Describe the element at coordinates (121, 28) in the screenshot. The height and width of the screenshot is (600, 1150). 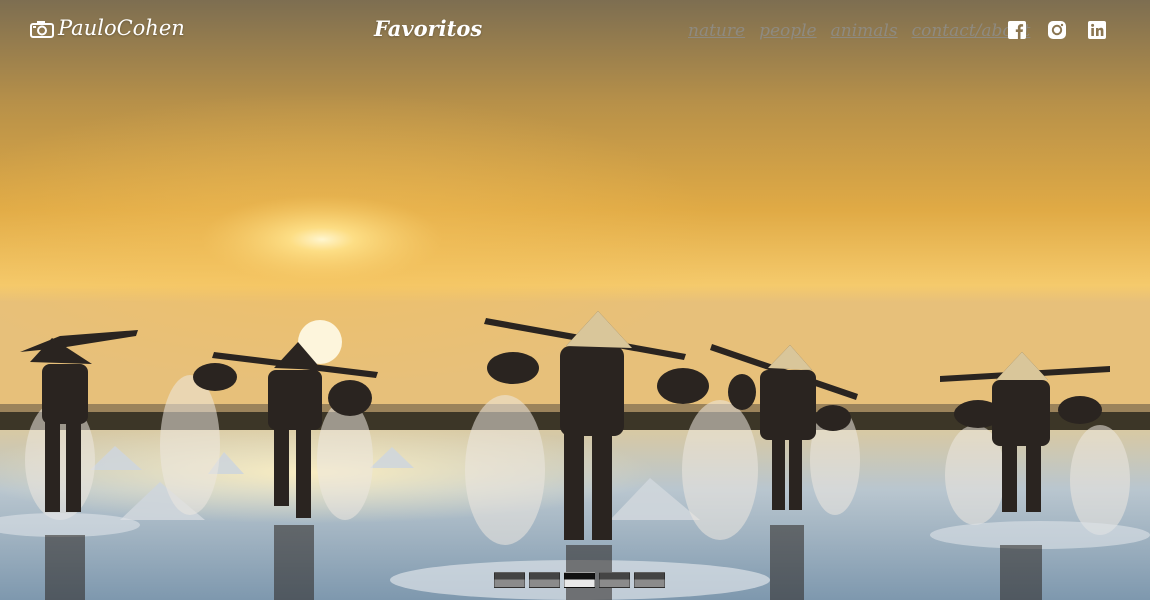
I see `brand-name: PauloCohen` at that location.